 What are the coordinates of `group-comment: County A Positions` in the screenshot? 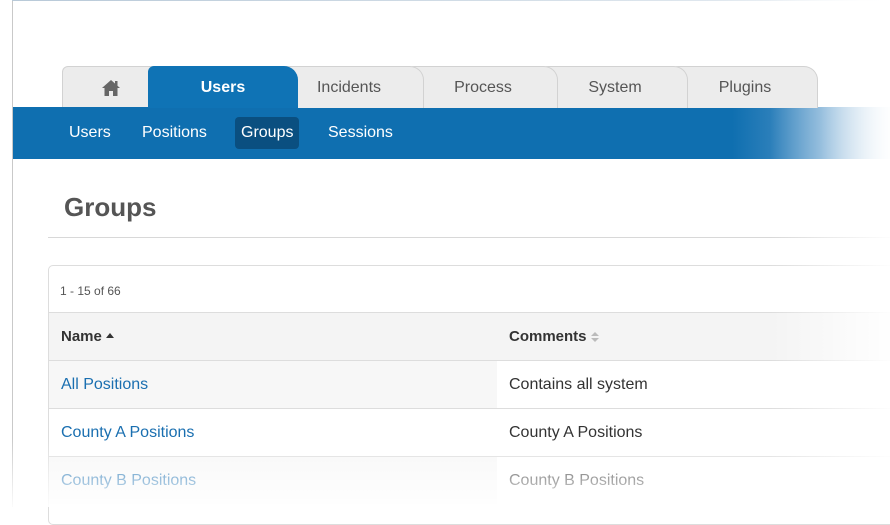 It's located at (576, 432).